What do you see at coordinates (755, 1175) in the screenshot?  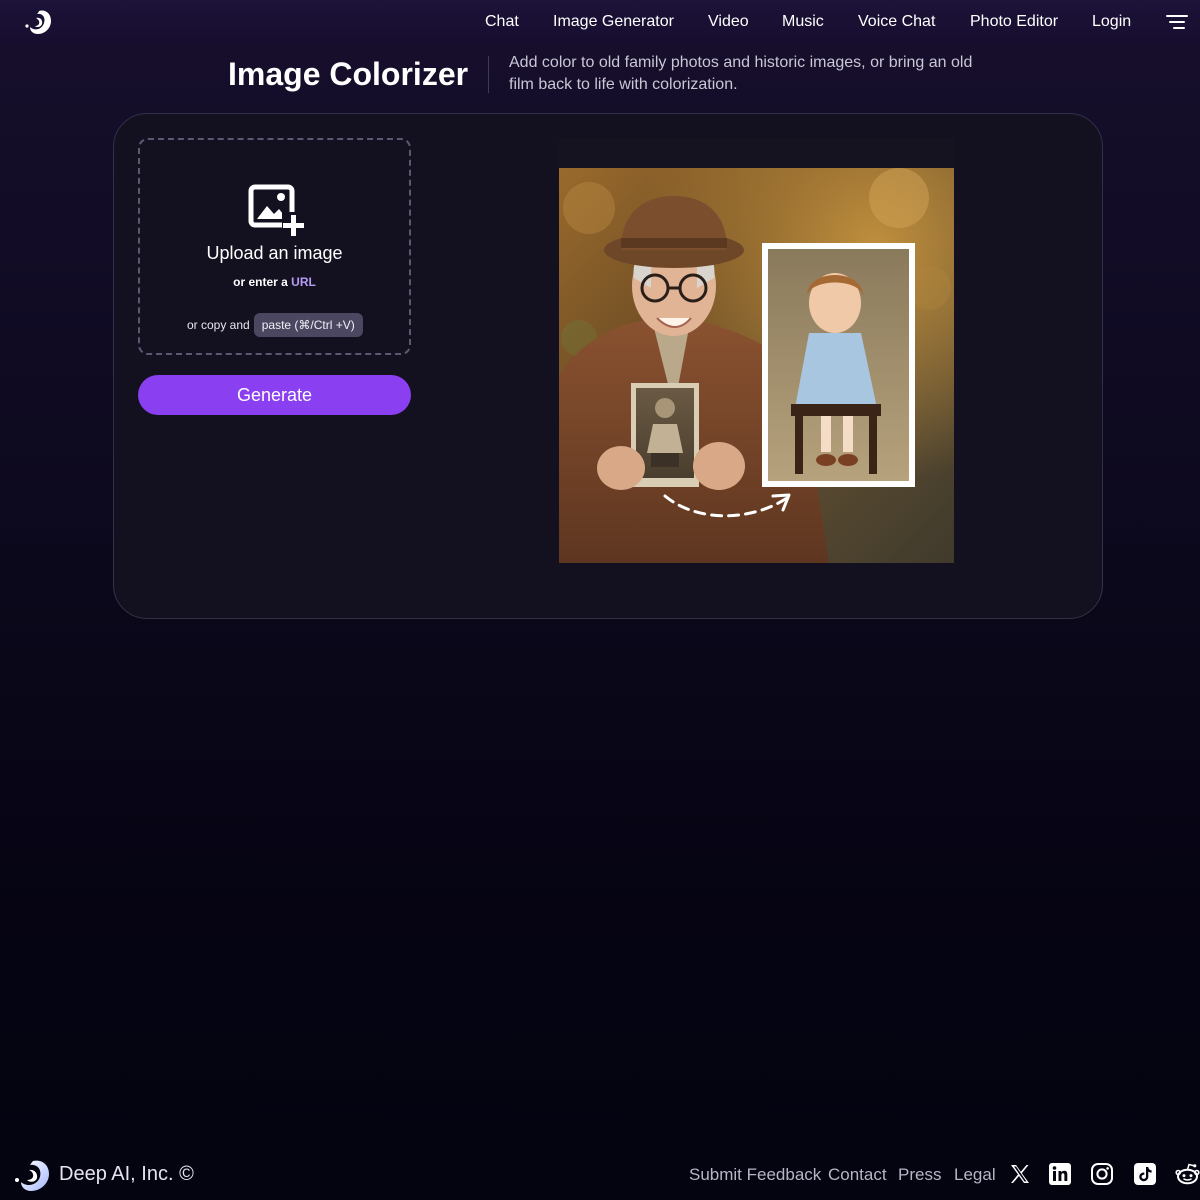 I see `footer-submit-feedback-link: Submit Feedback` at bounding box center [755, 1175].